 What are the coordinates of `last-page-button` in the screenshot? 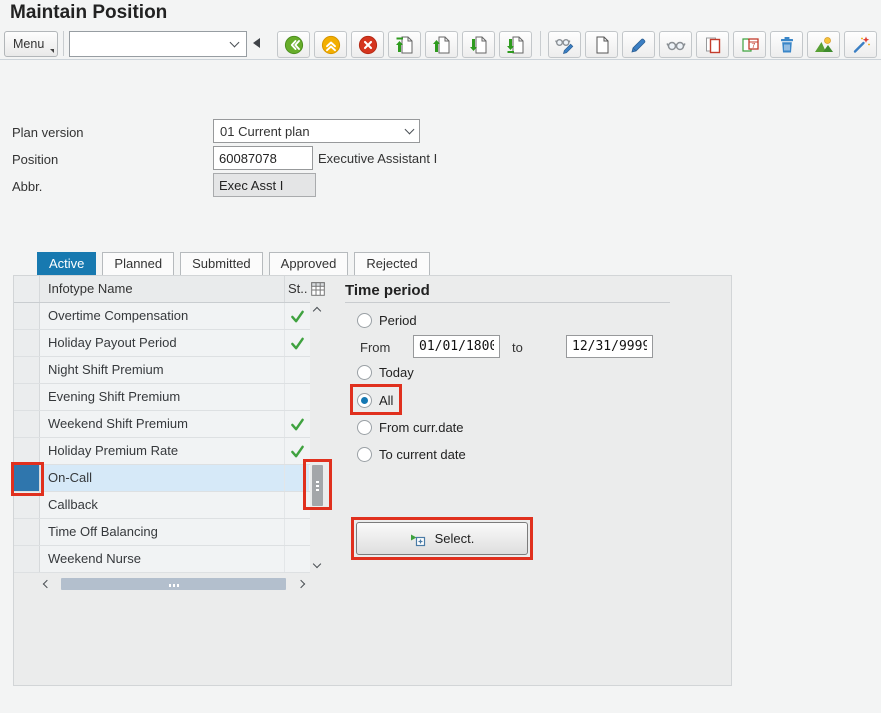 It's located at (515, 44).